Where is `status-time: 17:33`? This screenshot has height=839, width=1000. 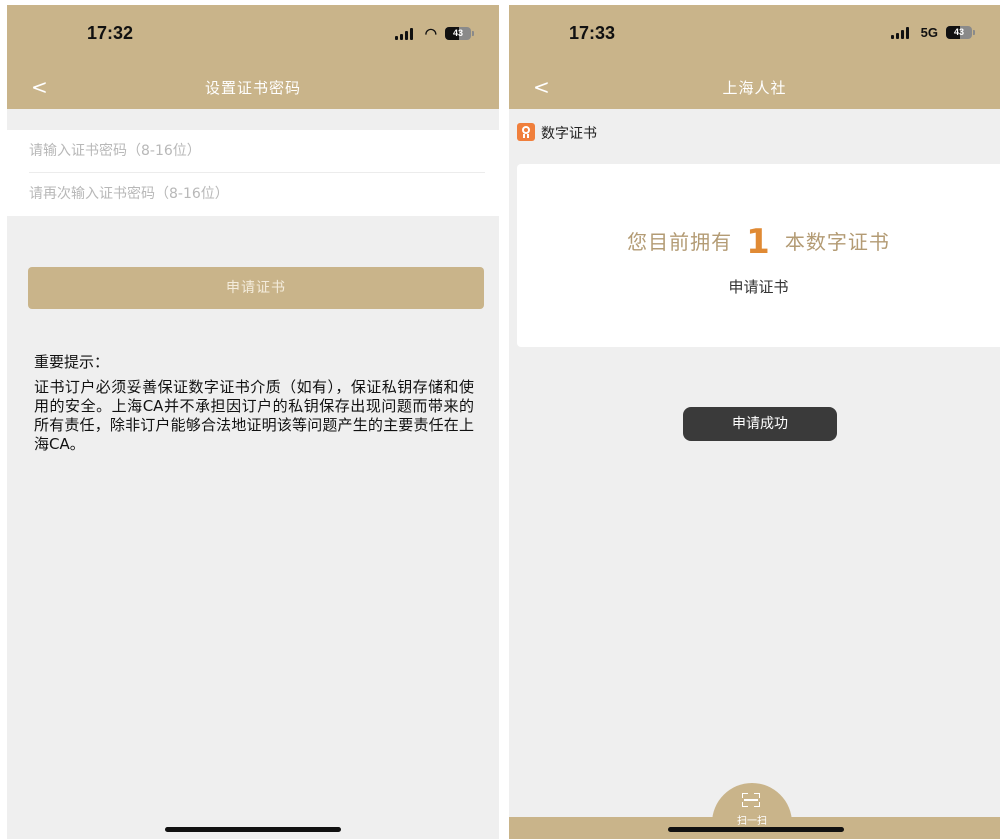 status-time: 17:33 is located at coordinates (592, 33).